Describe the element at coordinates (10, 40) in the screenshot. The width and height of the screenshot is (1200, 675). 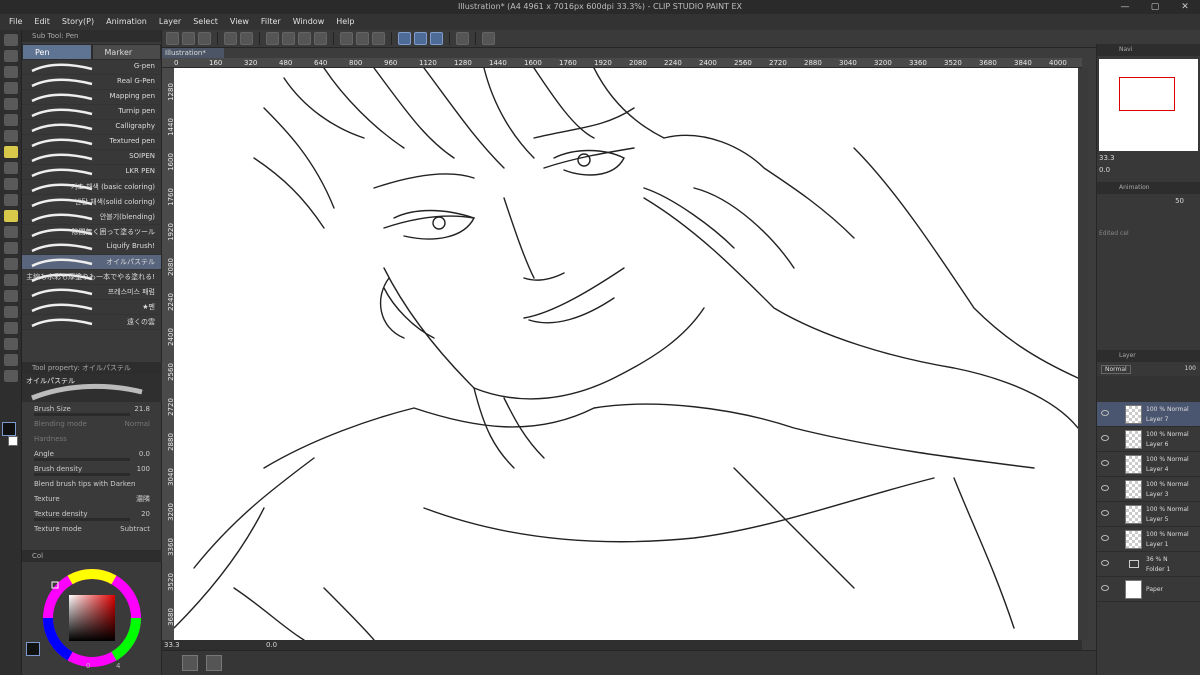
I see `zoom-icon` at that location.